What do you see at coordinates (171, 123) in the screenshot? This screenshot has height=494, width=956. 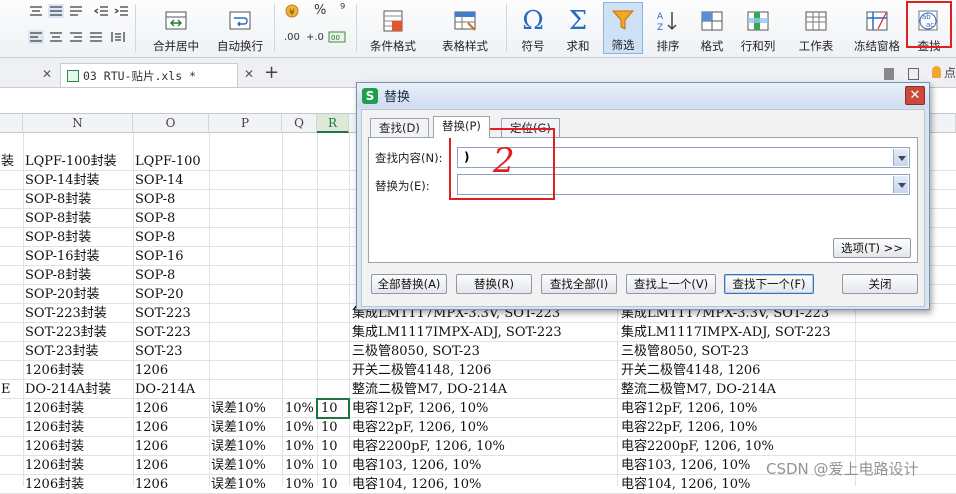 I see `column-header-o: O` at bounding box center [171, 123].